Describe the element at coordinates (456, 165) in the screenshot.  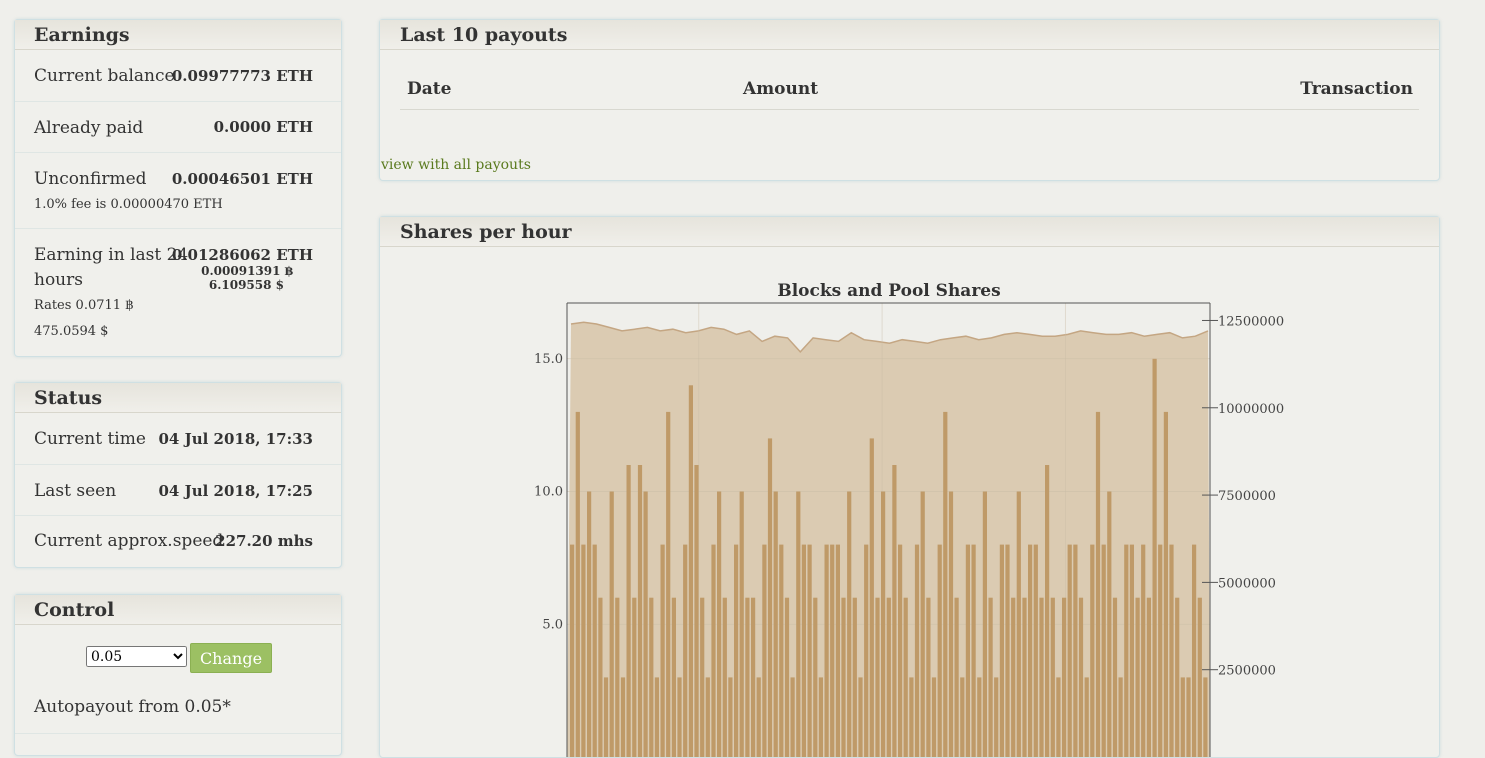
I see `view-all-payouts-link: view with all payouts` at that location.